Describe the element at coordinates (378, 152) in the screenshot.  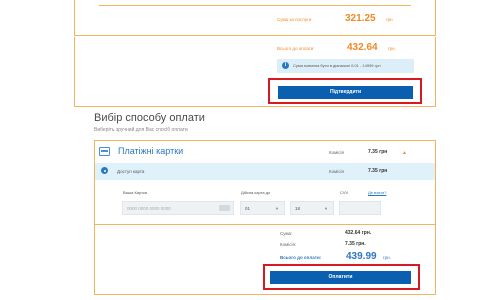
I see `method-commission-value: 7.35 грн` at that location.